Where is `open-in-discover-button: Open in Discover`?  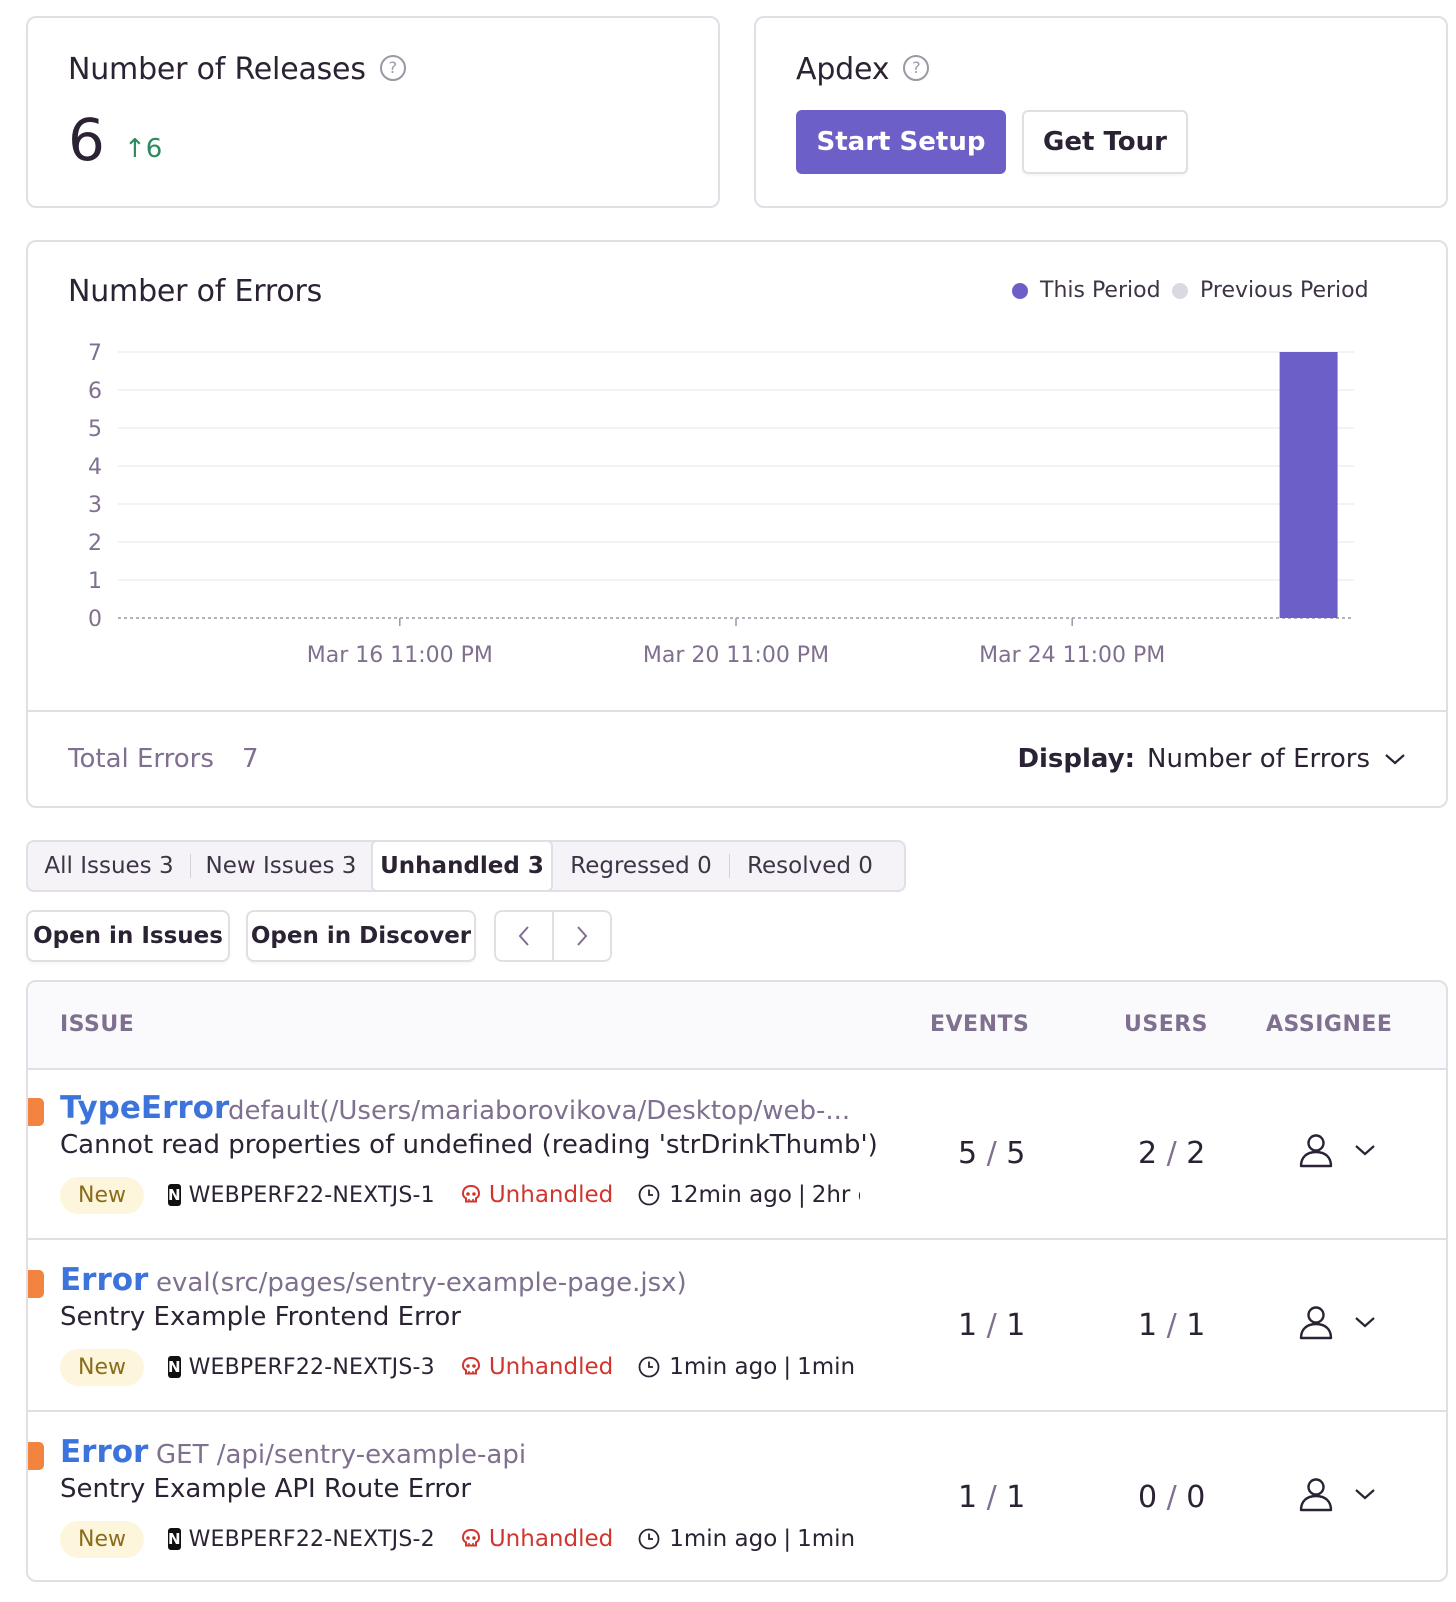 open-in-discover-button: Open in Discover is located at coordinates (361, 936).